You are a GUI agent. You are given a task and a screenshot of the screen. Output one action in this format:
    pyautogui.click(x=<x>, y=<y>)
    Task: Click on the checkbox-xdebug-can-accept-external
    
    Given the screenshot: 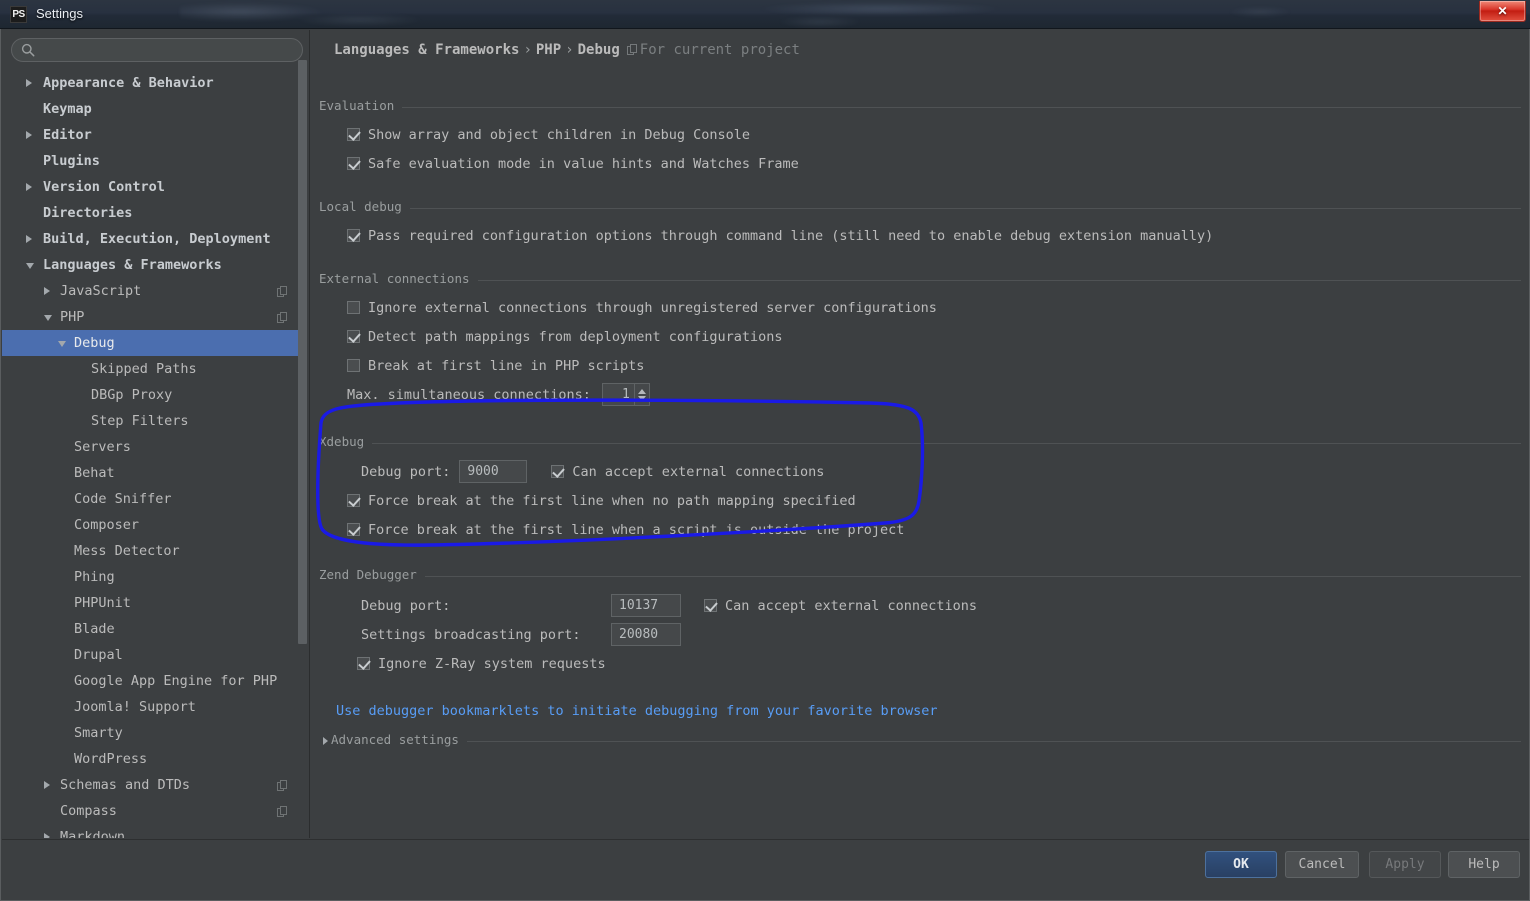 What is the action you would take?
    pyautogui.click(x=558, y=471)
    